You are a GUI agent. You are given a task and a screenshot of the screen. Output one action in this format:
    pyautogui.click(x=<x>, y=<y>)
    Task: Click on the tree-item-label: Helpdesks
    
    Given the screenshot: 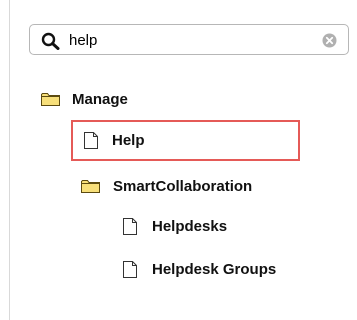 What is the action you would take?
    pyautogui.click(x=190, y=226)
    